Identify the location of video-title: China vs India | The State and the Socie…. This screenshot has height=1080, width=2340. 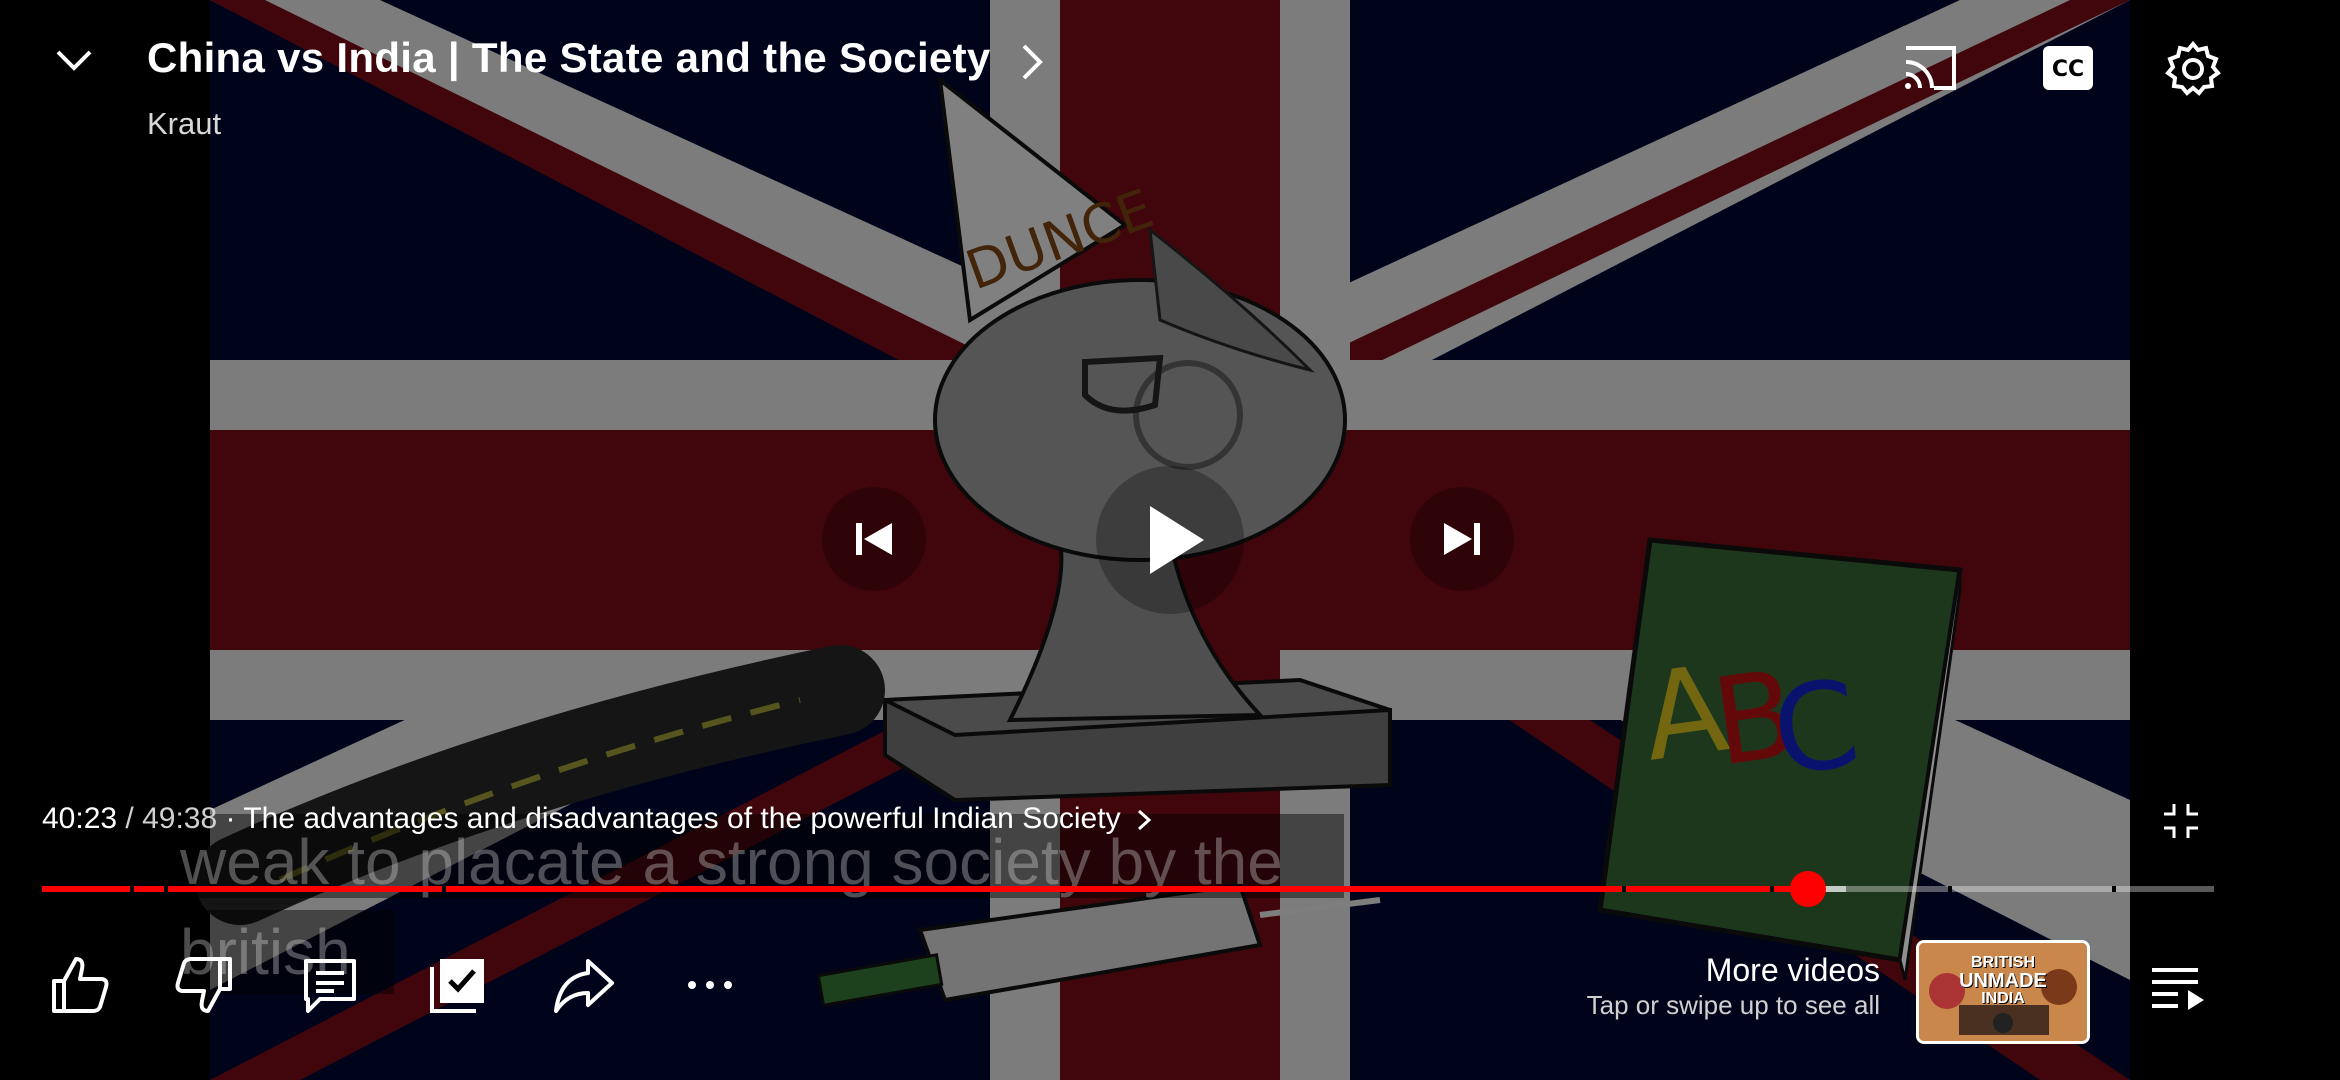
(569, 58).